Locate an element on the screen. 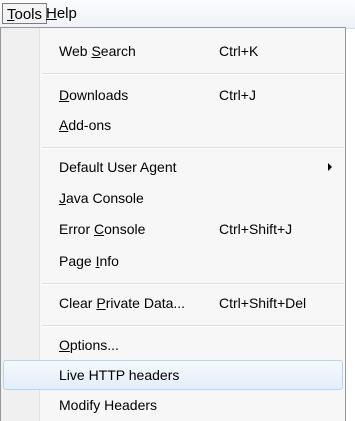 The image size is (355, 421). menu-item-default-user-agent: Default User Agent is located at coordinates (173, 167).